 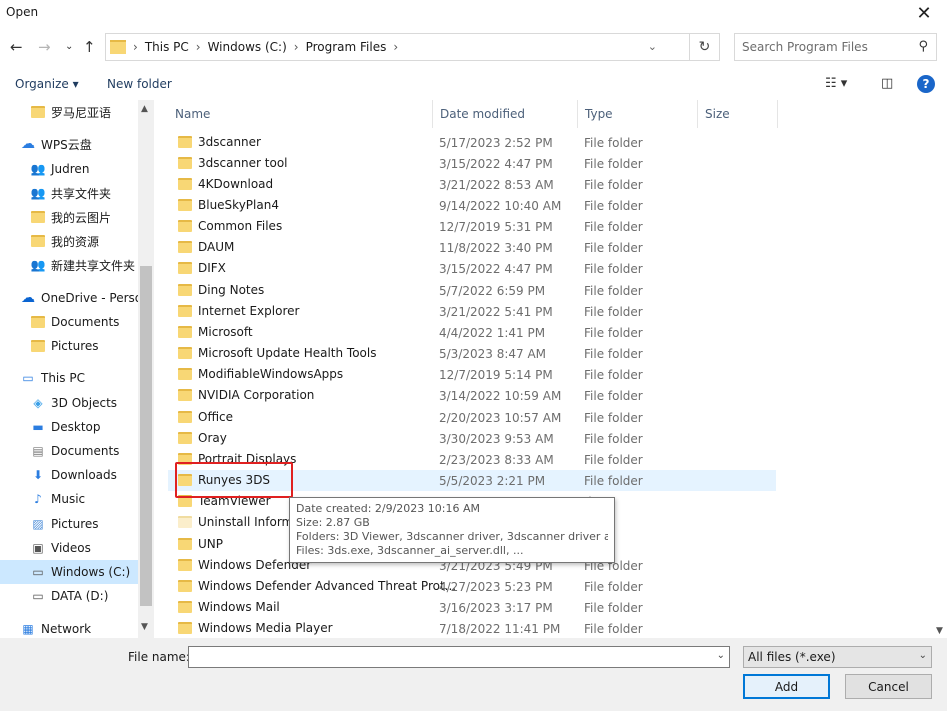 What do you see at coordinates (70, 217) in the screenshot?
I see `nav-item-my-cloud-pictures: 我的云图片` at bounding box center [70, 217].